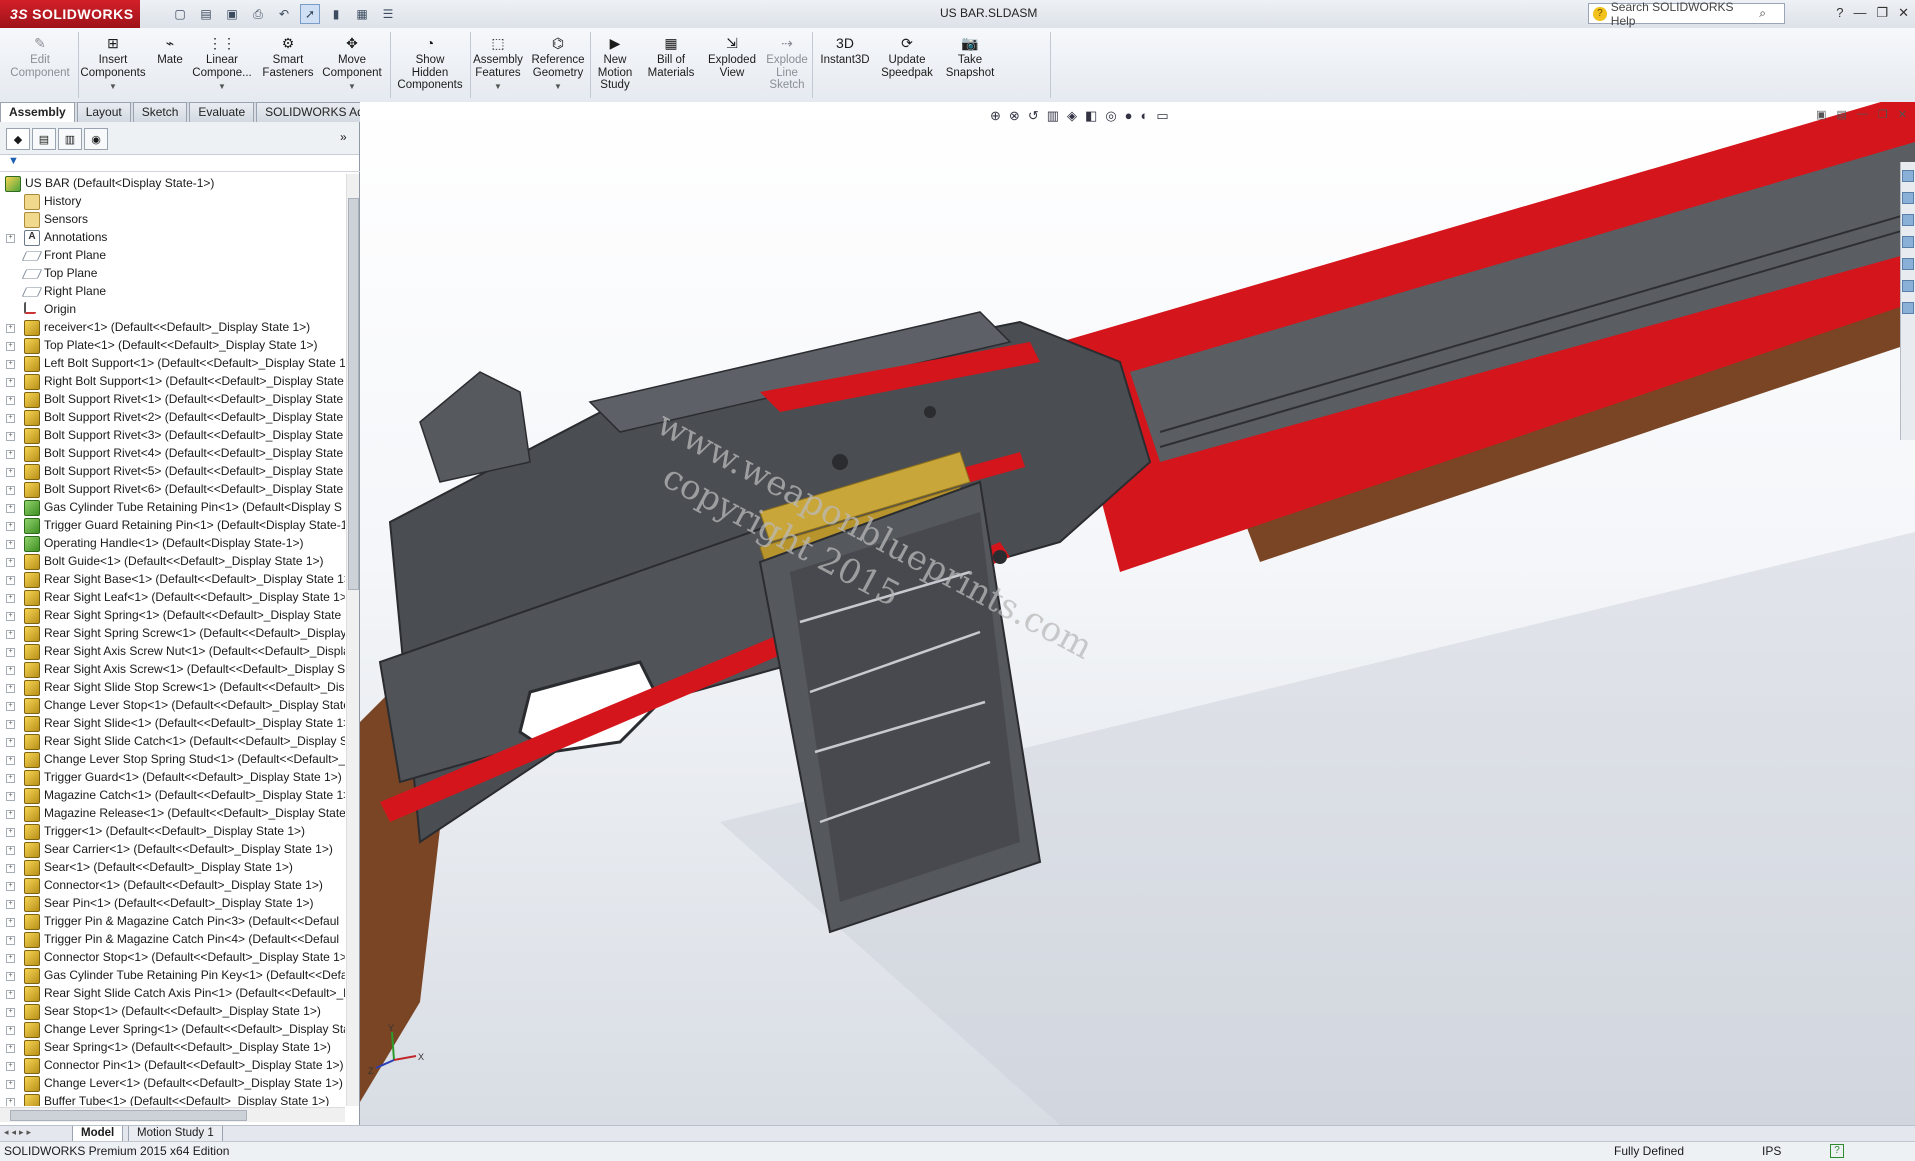 The image size is (1915, 1161). What do you see at coordinates (96, 139) in the screenshot?
I see `display-manager-tab-icon: ◉` at bounding box center [96, 139].